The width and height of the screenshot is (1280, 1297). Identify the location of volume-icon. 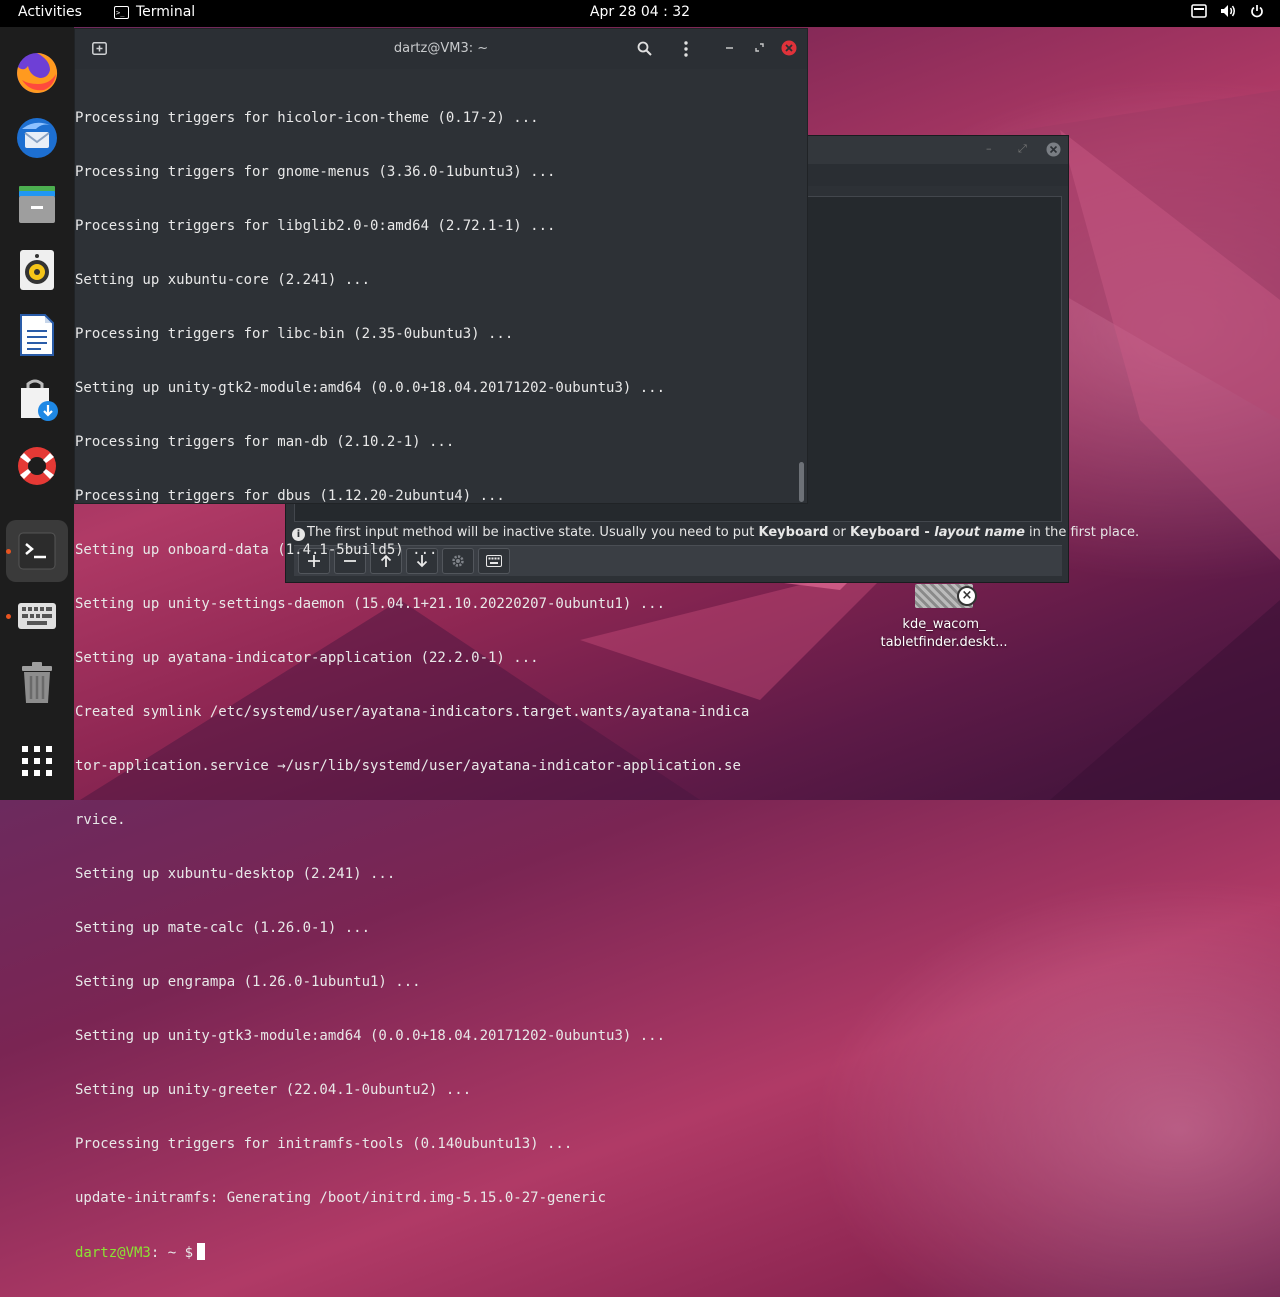
(1228, 11).